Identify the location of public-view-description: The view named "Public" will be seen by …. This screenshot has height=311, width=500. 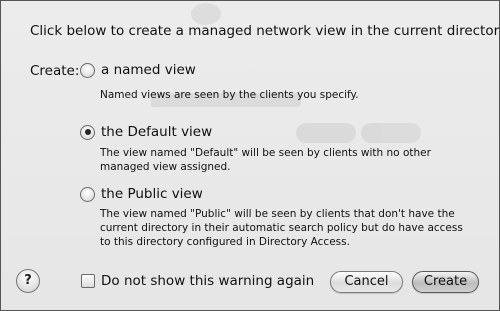
(290, 228).